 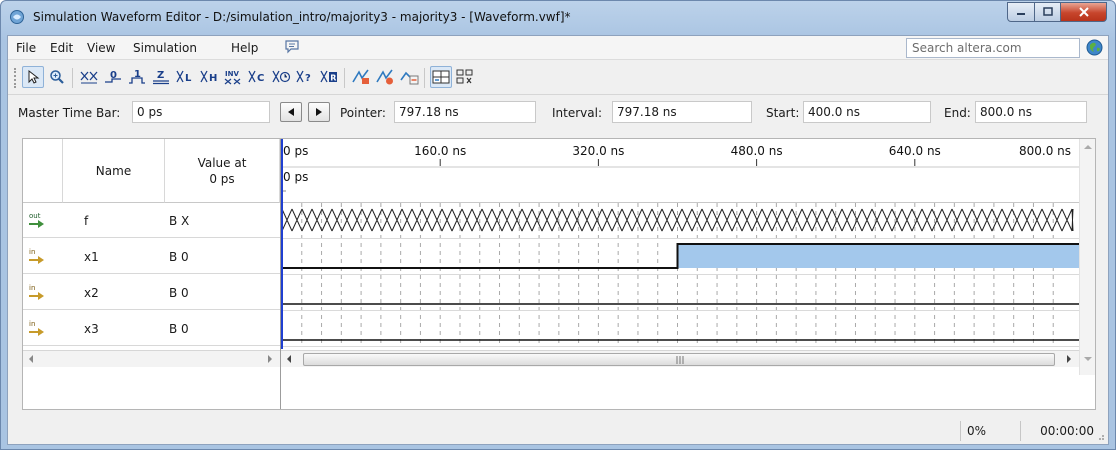 I want to click on menu-view: View, so click(x=101, y=48).